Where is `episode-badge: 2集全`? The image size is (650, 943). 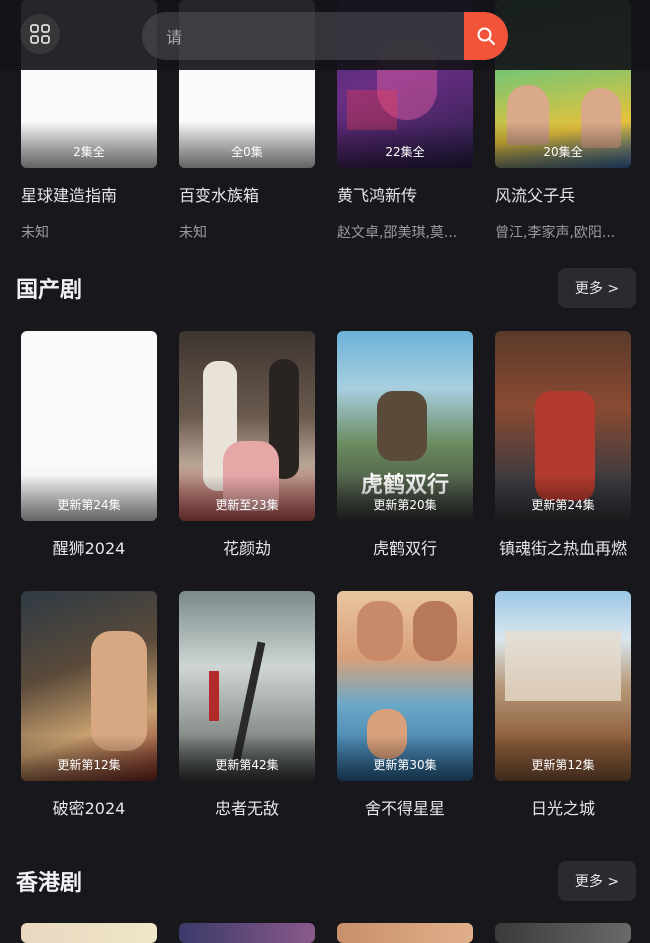 episode-badge: 2集全 is located at coordinates (89, 152).